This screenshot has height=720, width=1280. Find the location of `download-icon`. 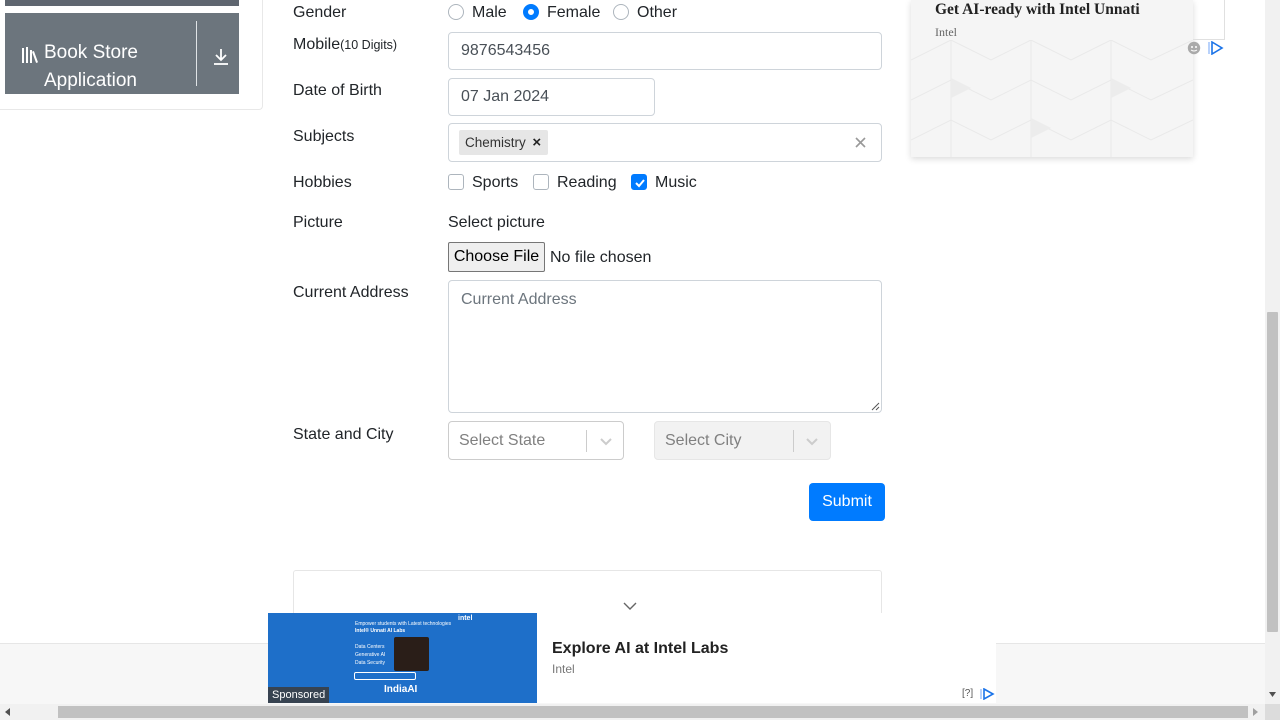

download-icon is located at coordinates (221, 57).